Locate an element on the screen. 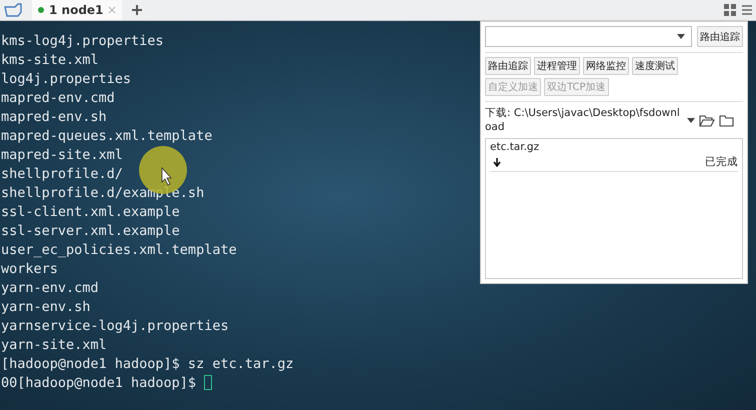 Image resolution: width=756 pixels, height=410 pixels. terminal-line: yarn-env.cmd is located at coordinates (50, 288).